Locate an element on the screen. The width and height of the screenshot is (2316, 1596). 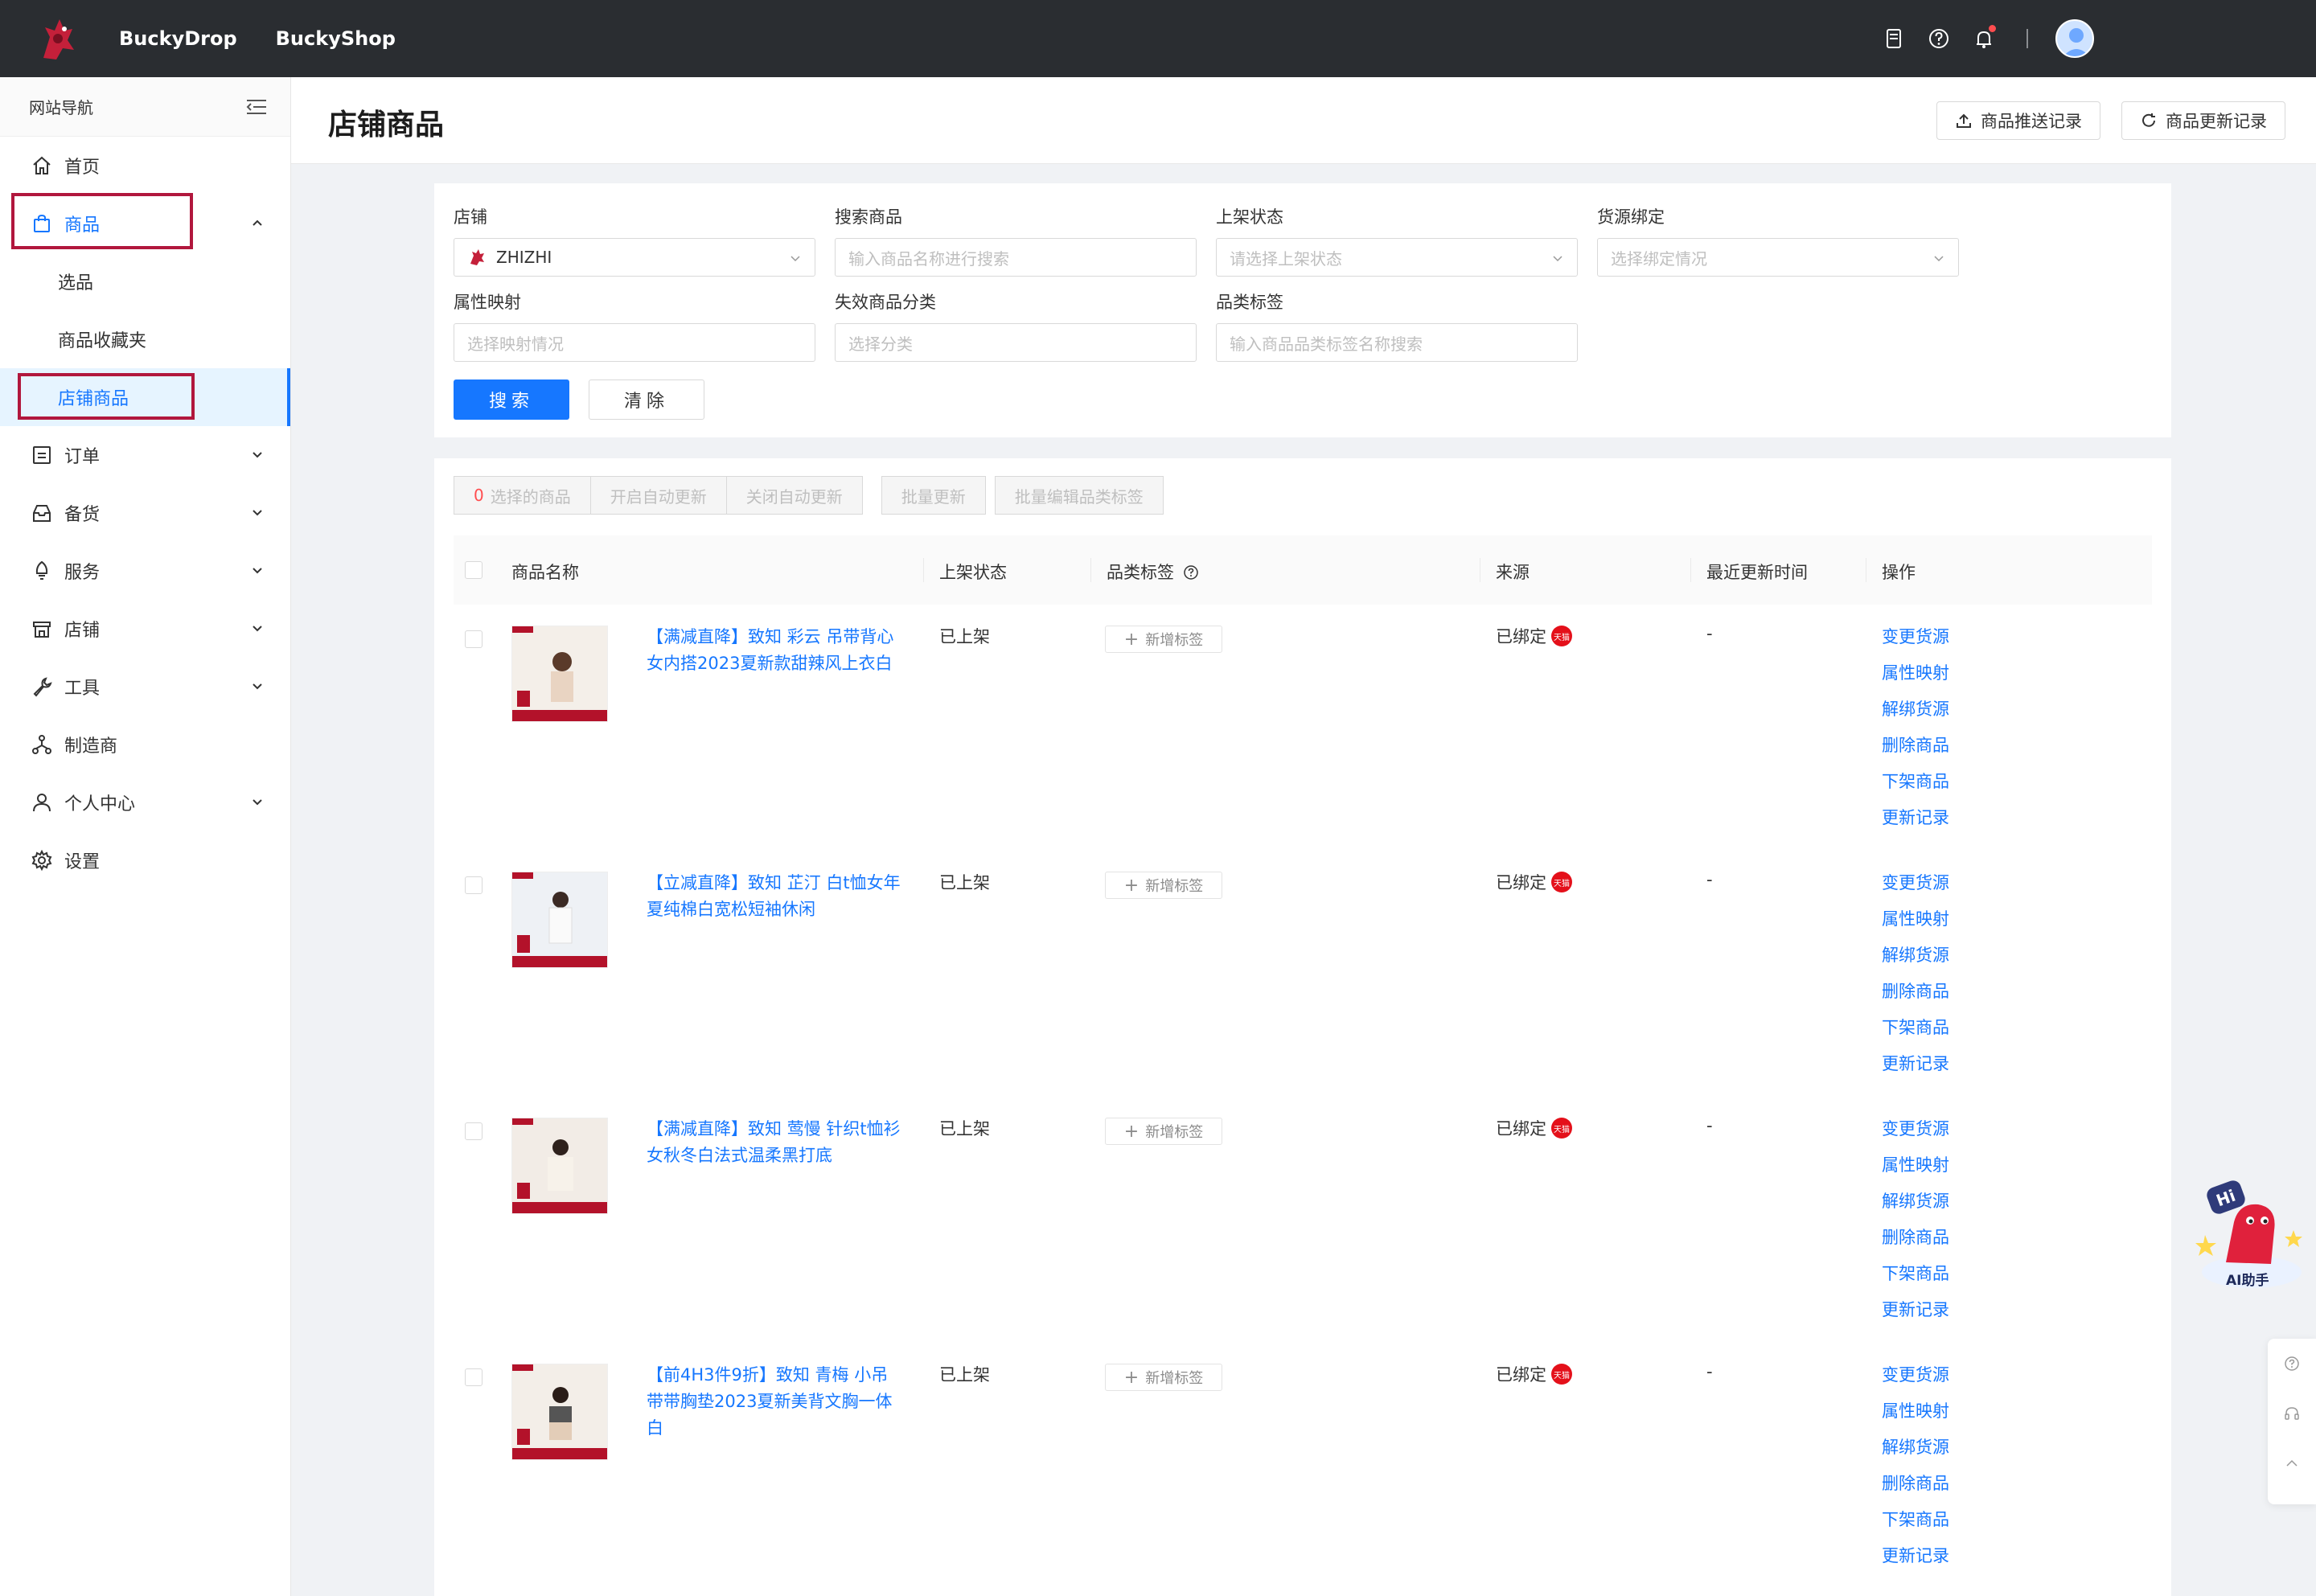
search-placeholder: 输入商品名称进行搜索 is located at coordinates (929, 258).